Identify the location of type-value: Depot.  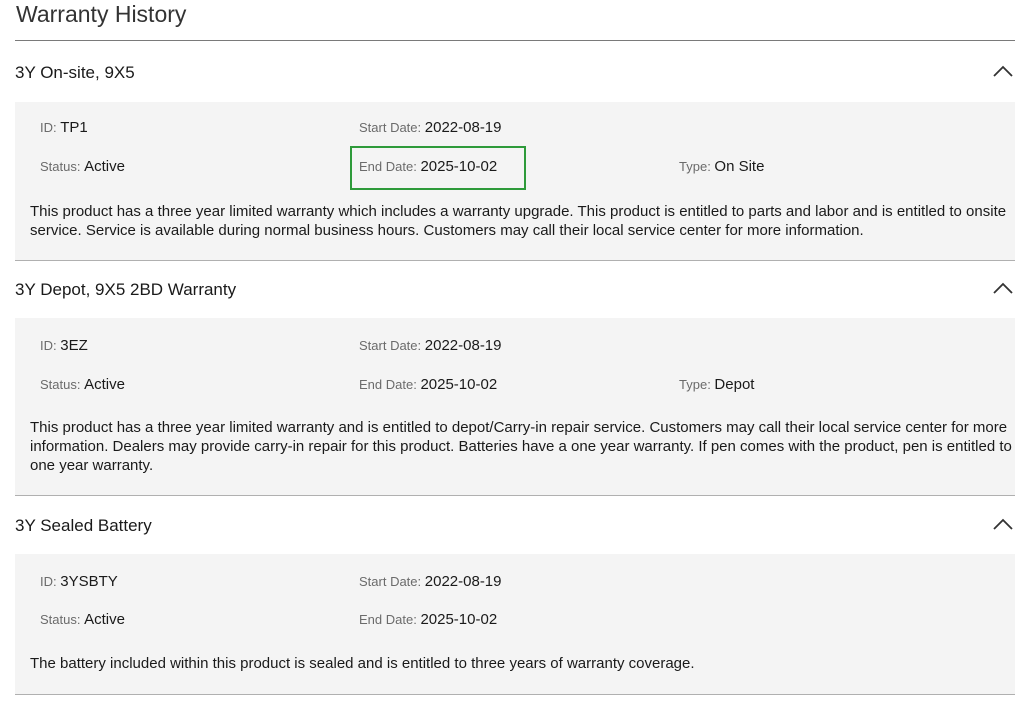
(734, 384).